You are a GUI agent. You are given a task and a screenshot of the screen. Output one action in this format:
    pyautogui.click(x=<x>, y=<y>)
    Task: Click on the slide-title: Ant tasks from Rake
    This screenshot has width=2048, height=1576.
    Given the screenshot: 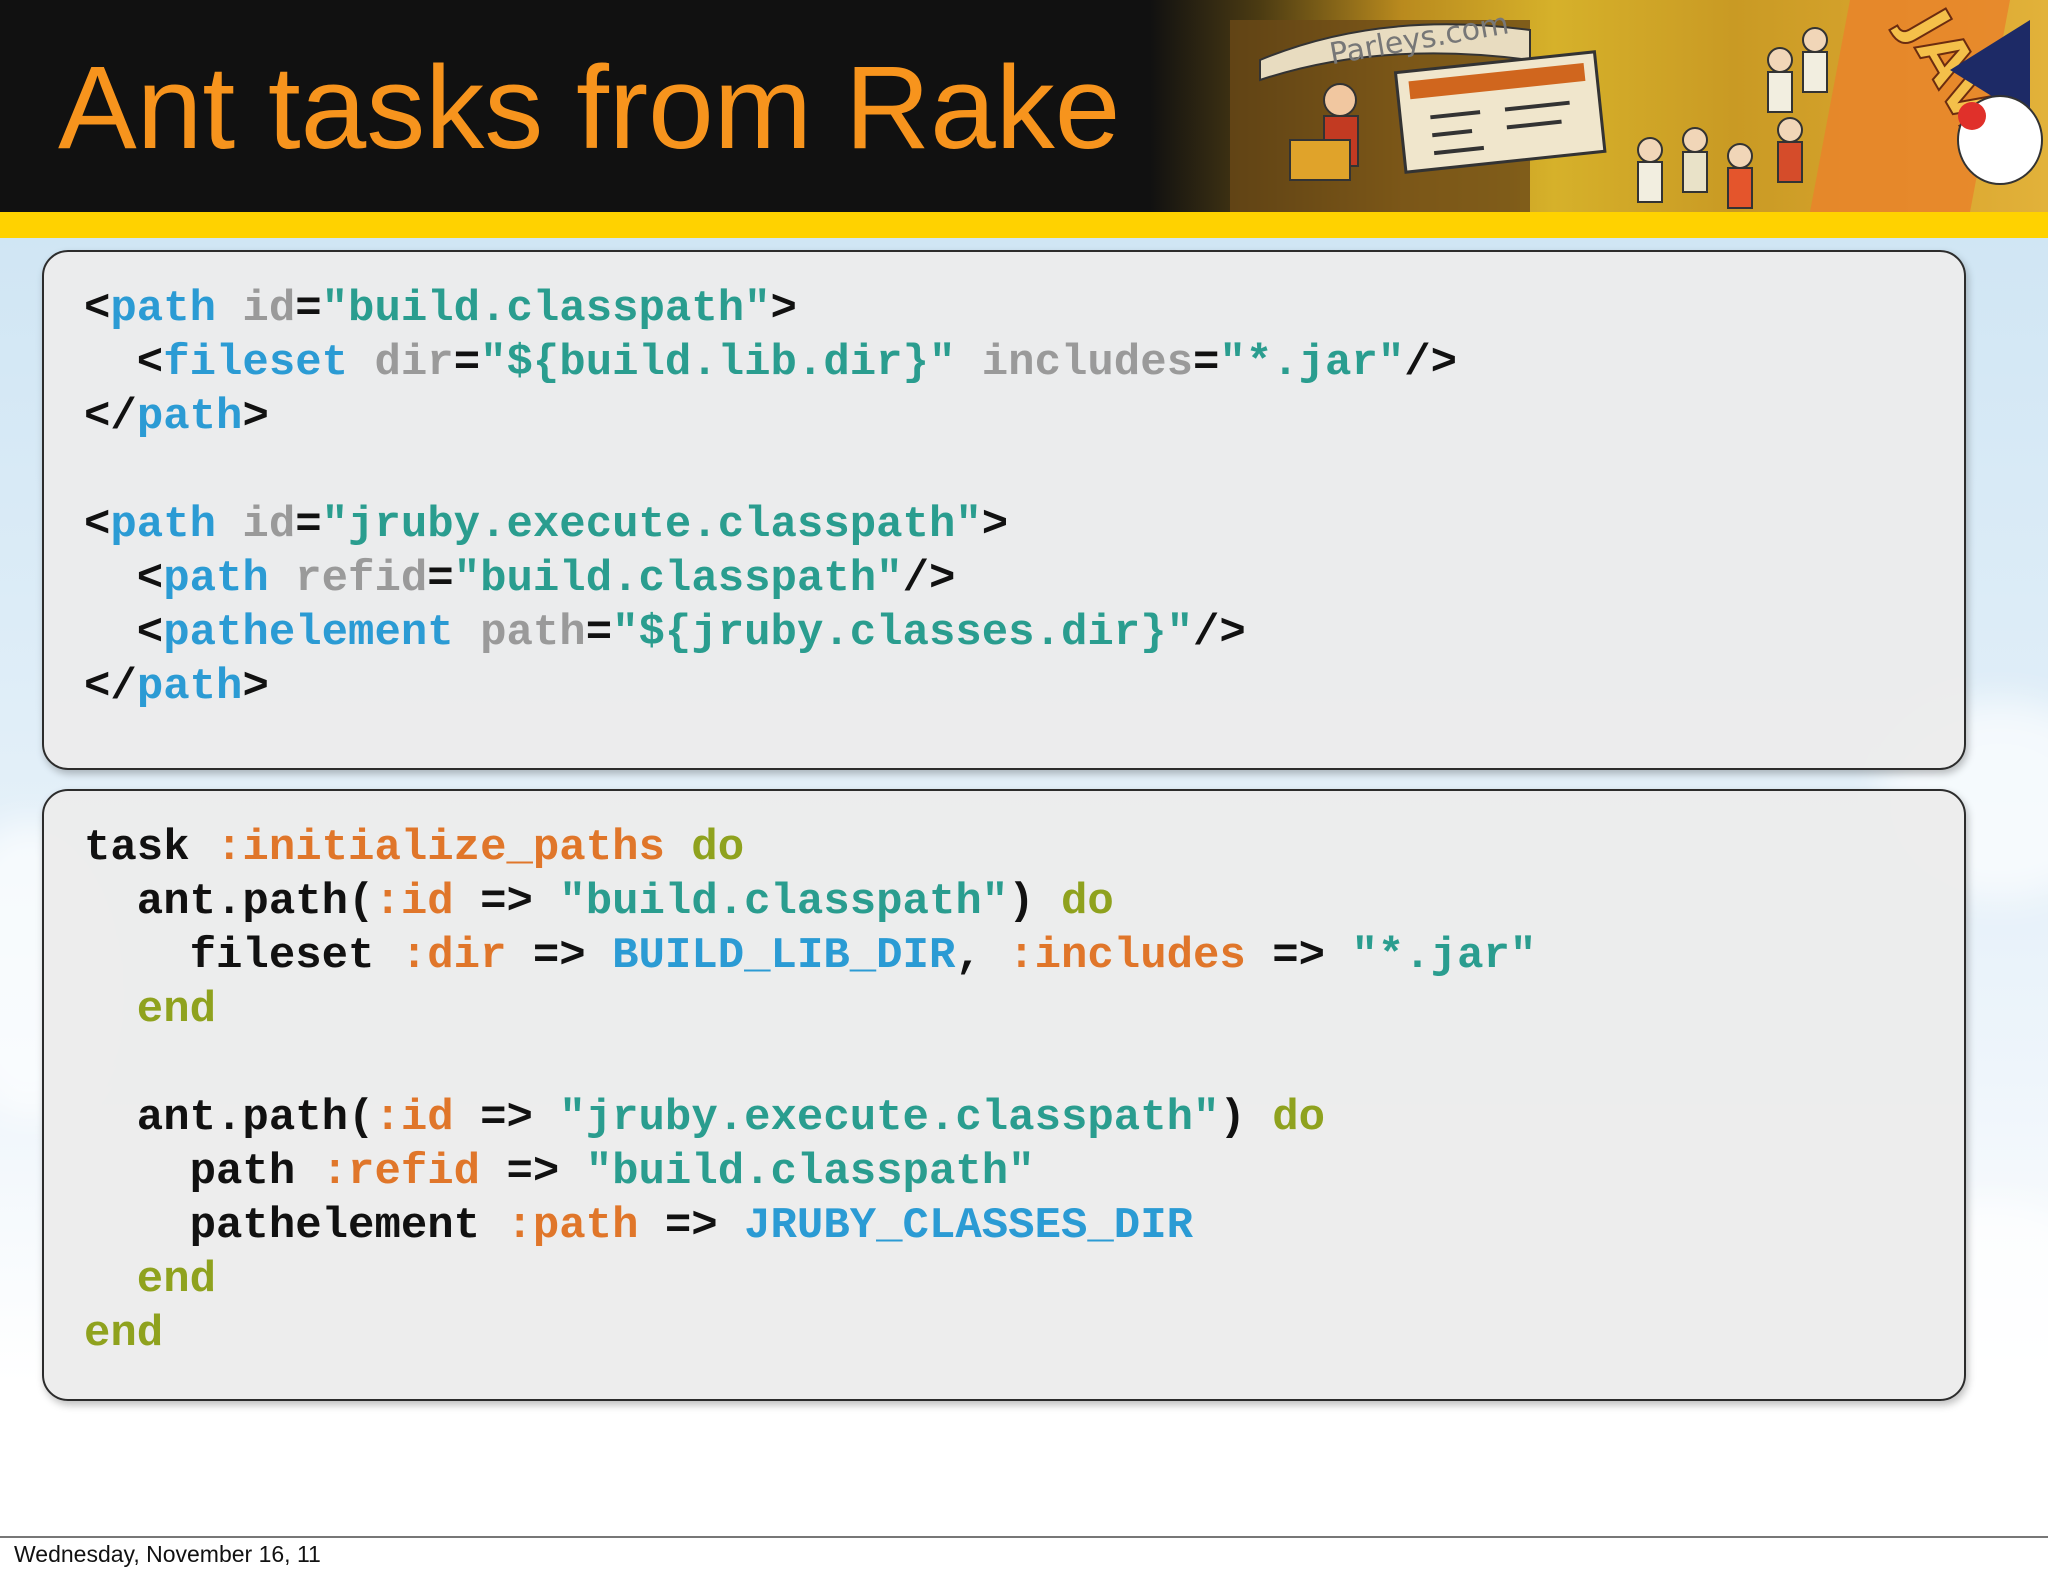 What is the action you would take?
    pyautogui.click(x=589, y=108)
    